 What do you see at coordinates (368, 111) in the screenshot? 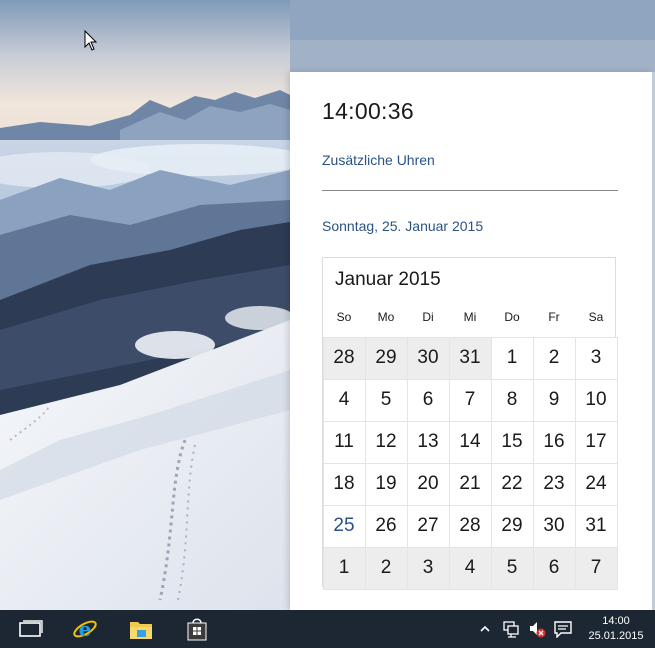
I see `current-time: 14:00:36` at bounding box center [368, 111].